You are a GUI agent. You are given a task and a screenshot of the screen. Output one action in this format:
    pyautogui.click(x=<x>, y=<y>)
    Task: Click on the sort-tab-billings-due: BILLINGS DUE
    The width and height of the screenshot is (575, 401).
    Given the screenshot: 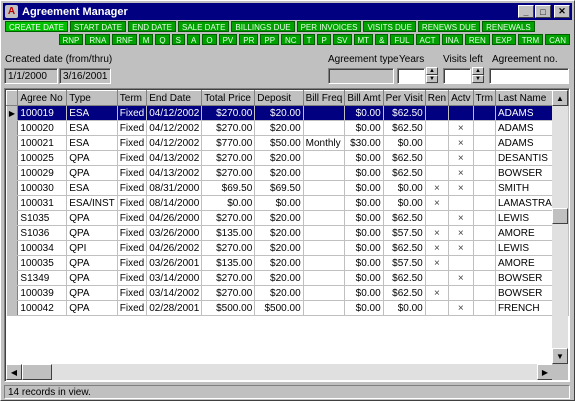 What is the action you would take?
    pyautogui.click(x=263, y=26)
    